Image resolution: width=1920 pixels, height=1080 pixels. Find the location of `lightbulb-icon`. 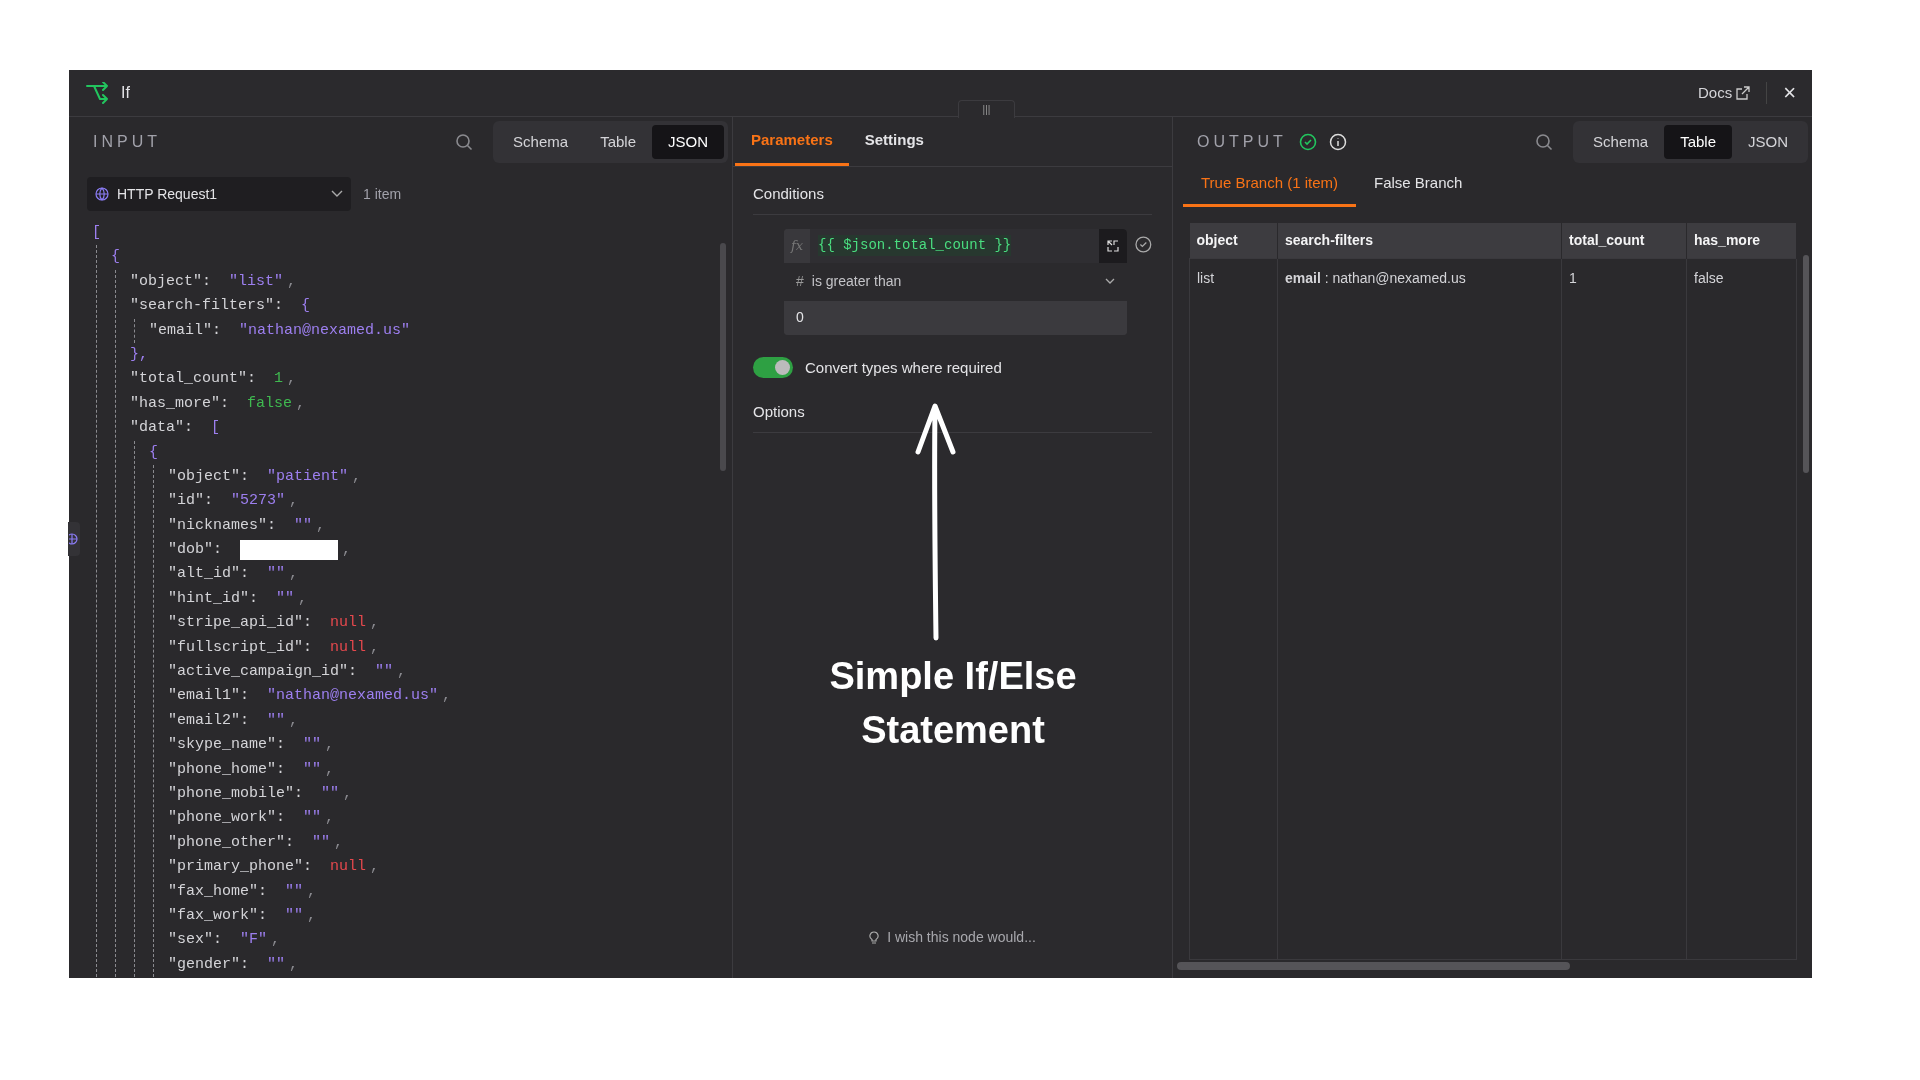

lightbulb-icon is located at coordinates (874, 937).